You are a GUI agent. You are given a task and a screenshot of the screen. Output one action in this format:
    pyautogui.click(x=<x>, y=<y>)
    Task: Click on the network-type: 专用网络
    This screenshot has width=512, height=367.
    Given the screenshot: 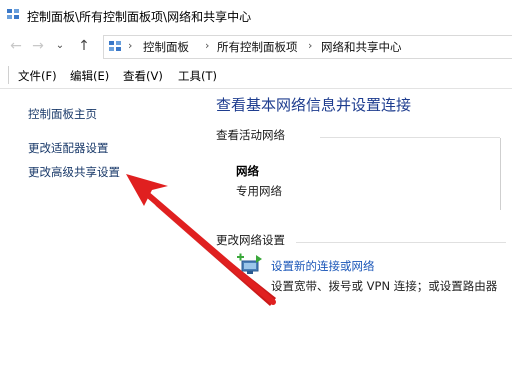 What is the action you would take?
    pyautogui.click(x=259, y=191)
    